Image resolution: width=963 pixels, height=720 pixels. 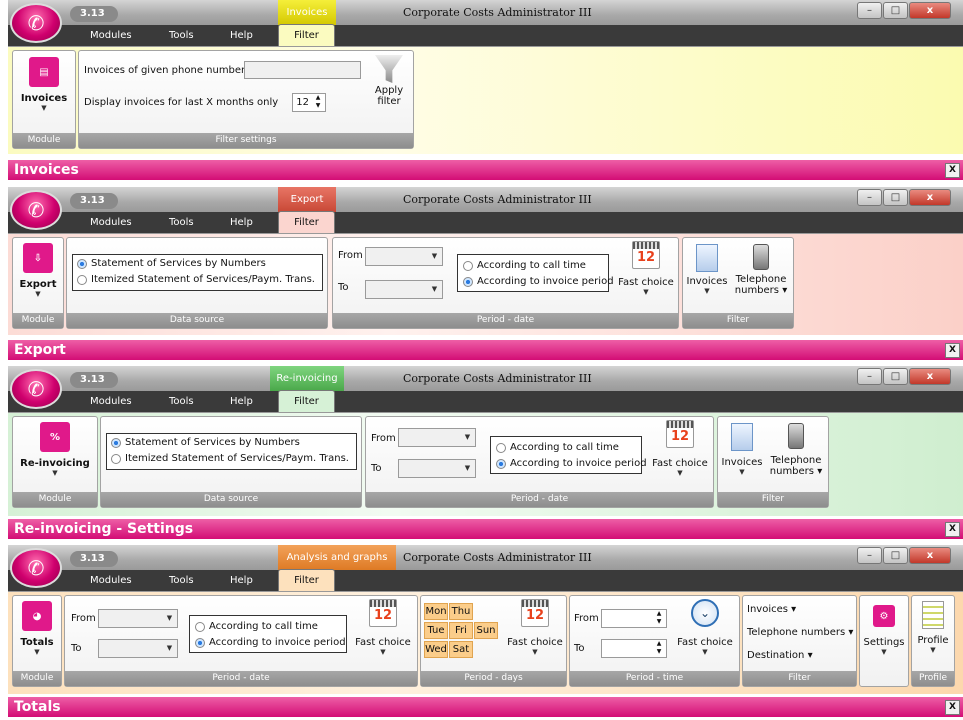 What do you see at coordinates (535, 628) in the screenshot?
I see `days-fast-choice-button: 12 Fast choice ▼` at bounding box center [535, 628].